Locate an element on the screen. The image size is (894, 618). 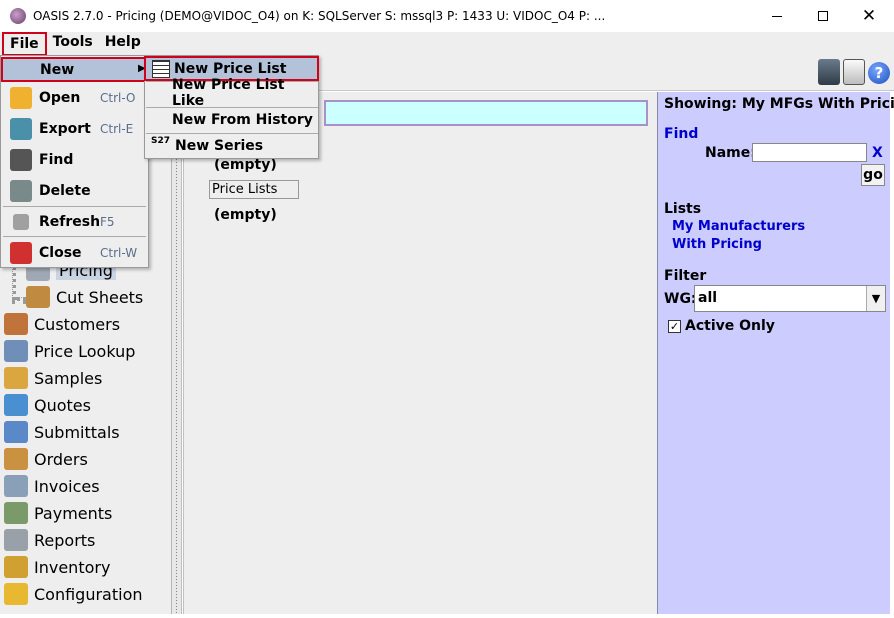
nav-item-samples: Samples is located at coordinates (53, 378).